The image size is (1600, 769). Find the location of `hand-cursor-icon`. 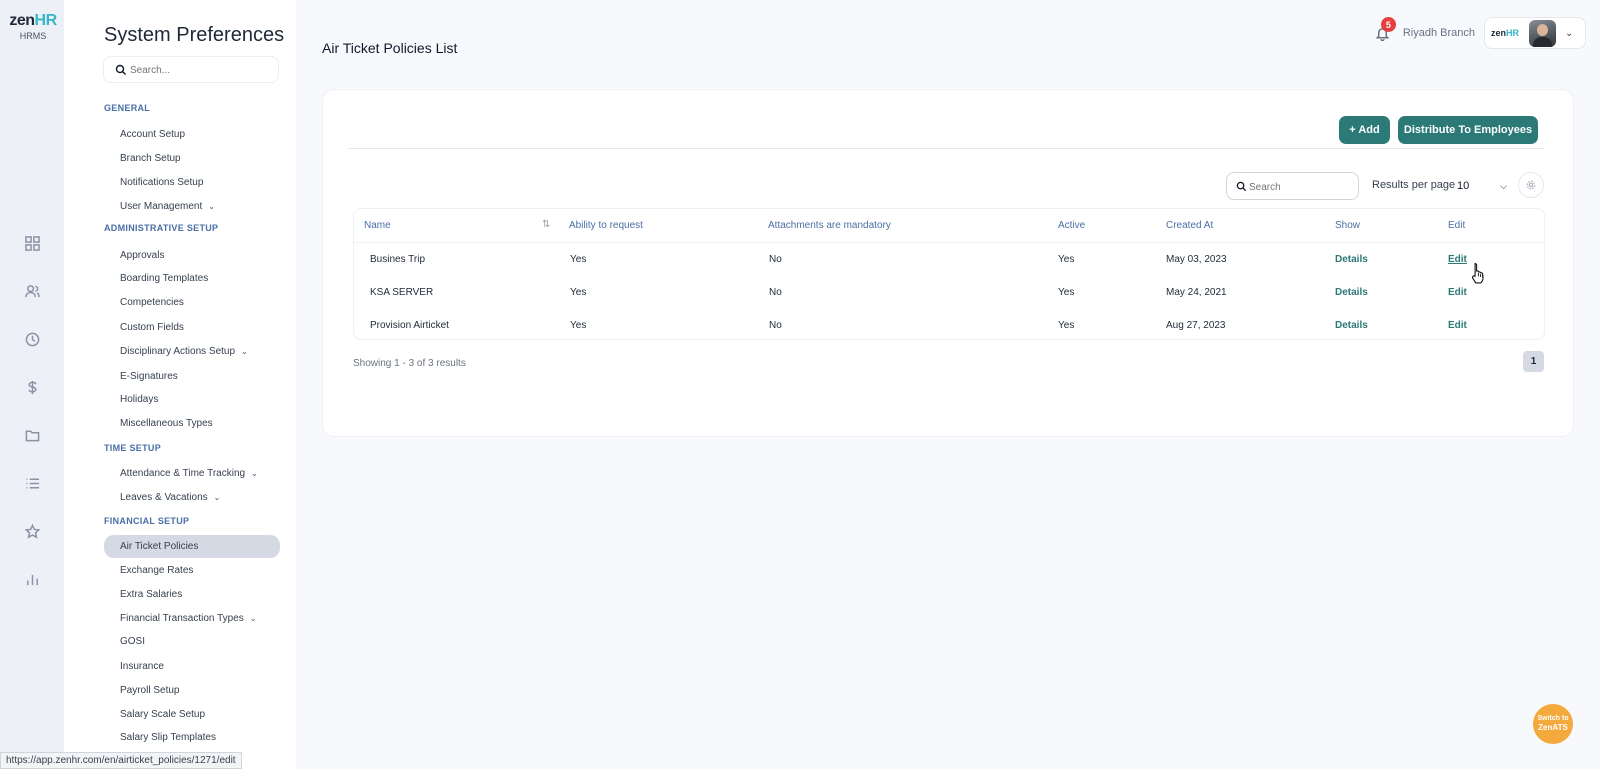

hand-cursor-icon is located at coordinates (1477, 273).